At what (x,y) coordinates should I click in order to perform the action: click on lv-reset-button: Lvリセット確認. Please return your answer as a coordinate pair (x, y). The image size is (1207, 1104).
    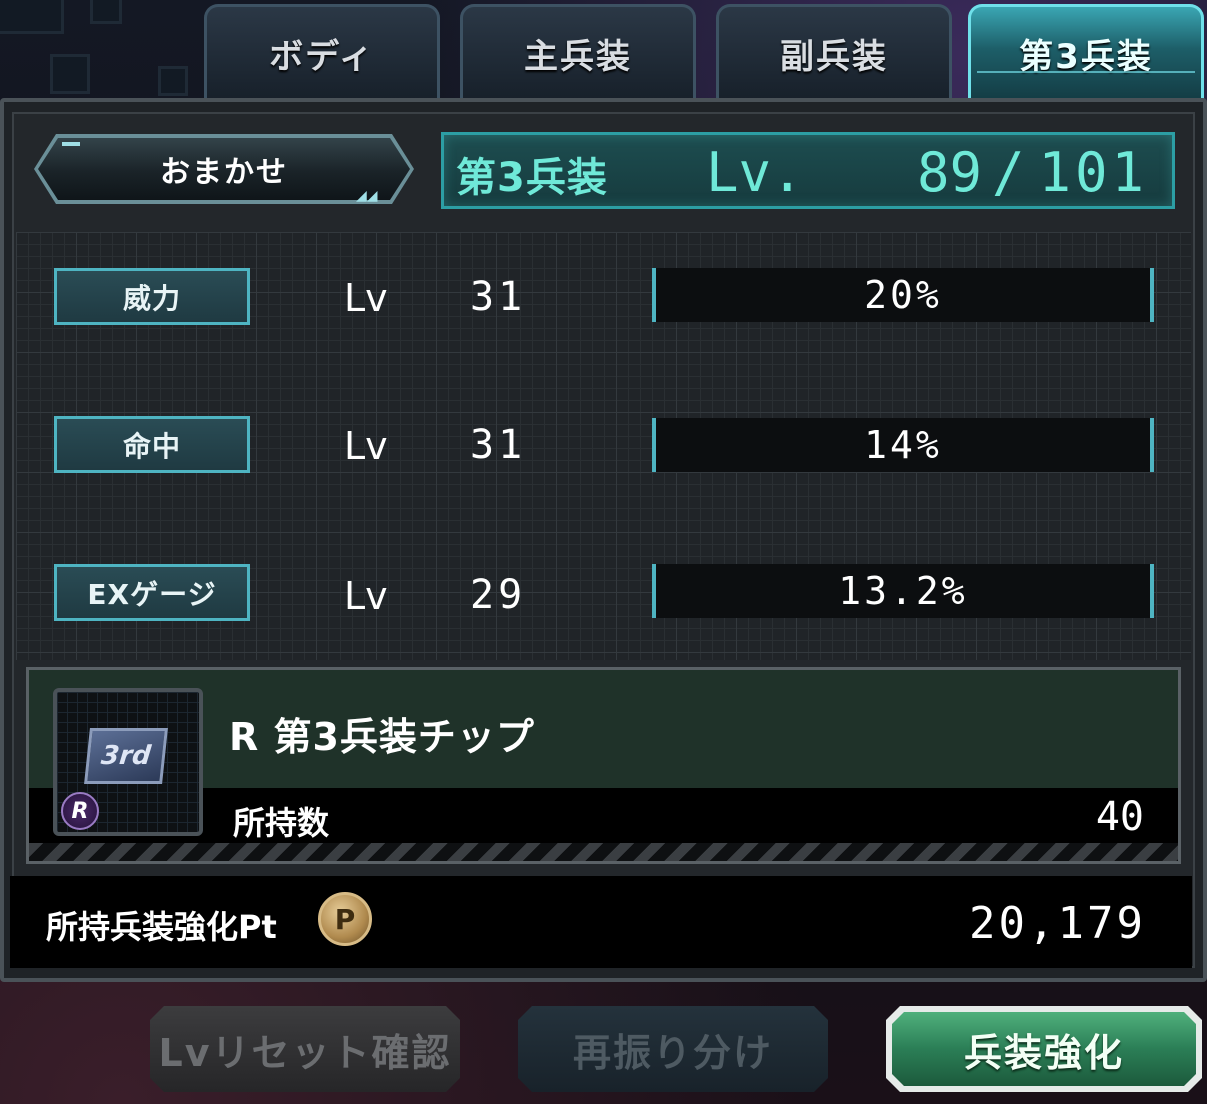
    Looking at the image, I should click on (305, 1049).